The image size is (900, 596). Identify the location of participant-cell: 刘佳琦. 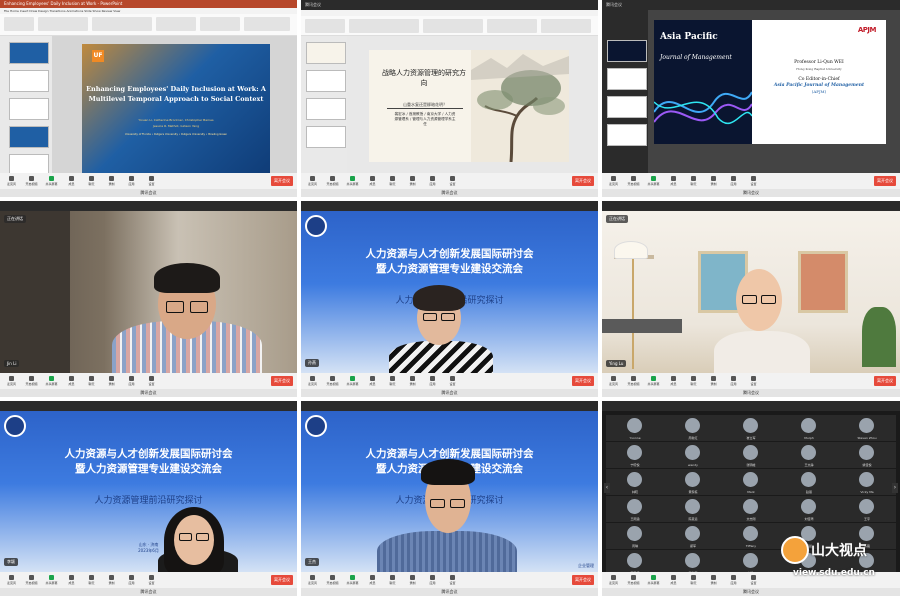
(809, 509).